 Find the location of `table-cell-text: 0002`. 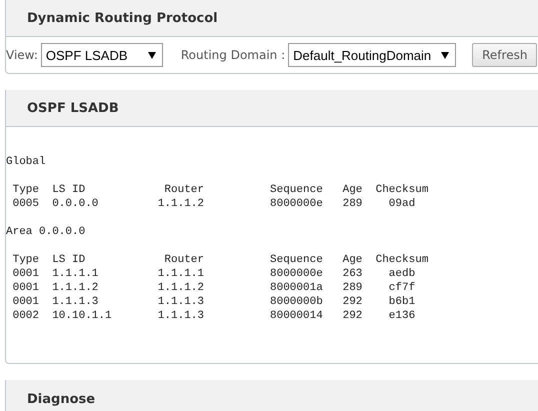

table-cell-text: 0002 is located at coordinates (26, 316).